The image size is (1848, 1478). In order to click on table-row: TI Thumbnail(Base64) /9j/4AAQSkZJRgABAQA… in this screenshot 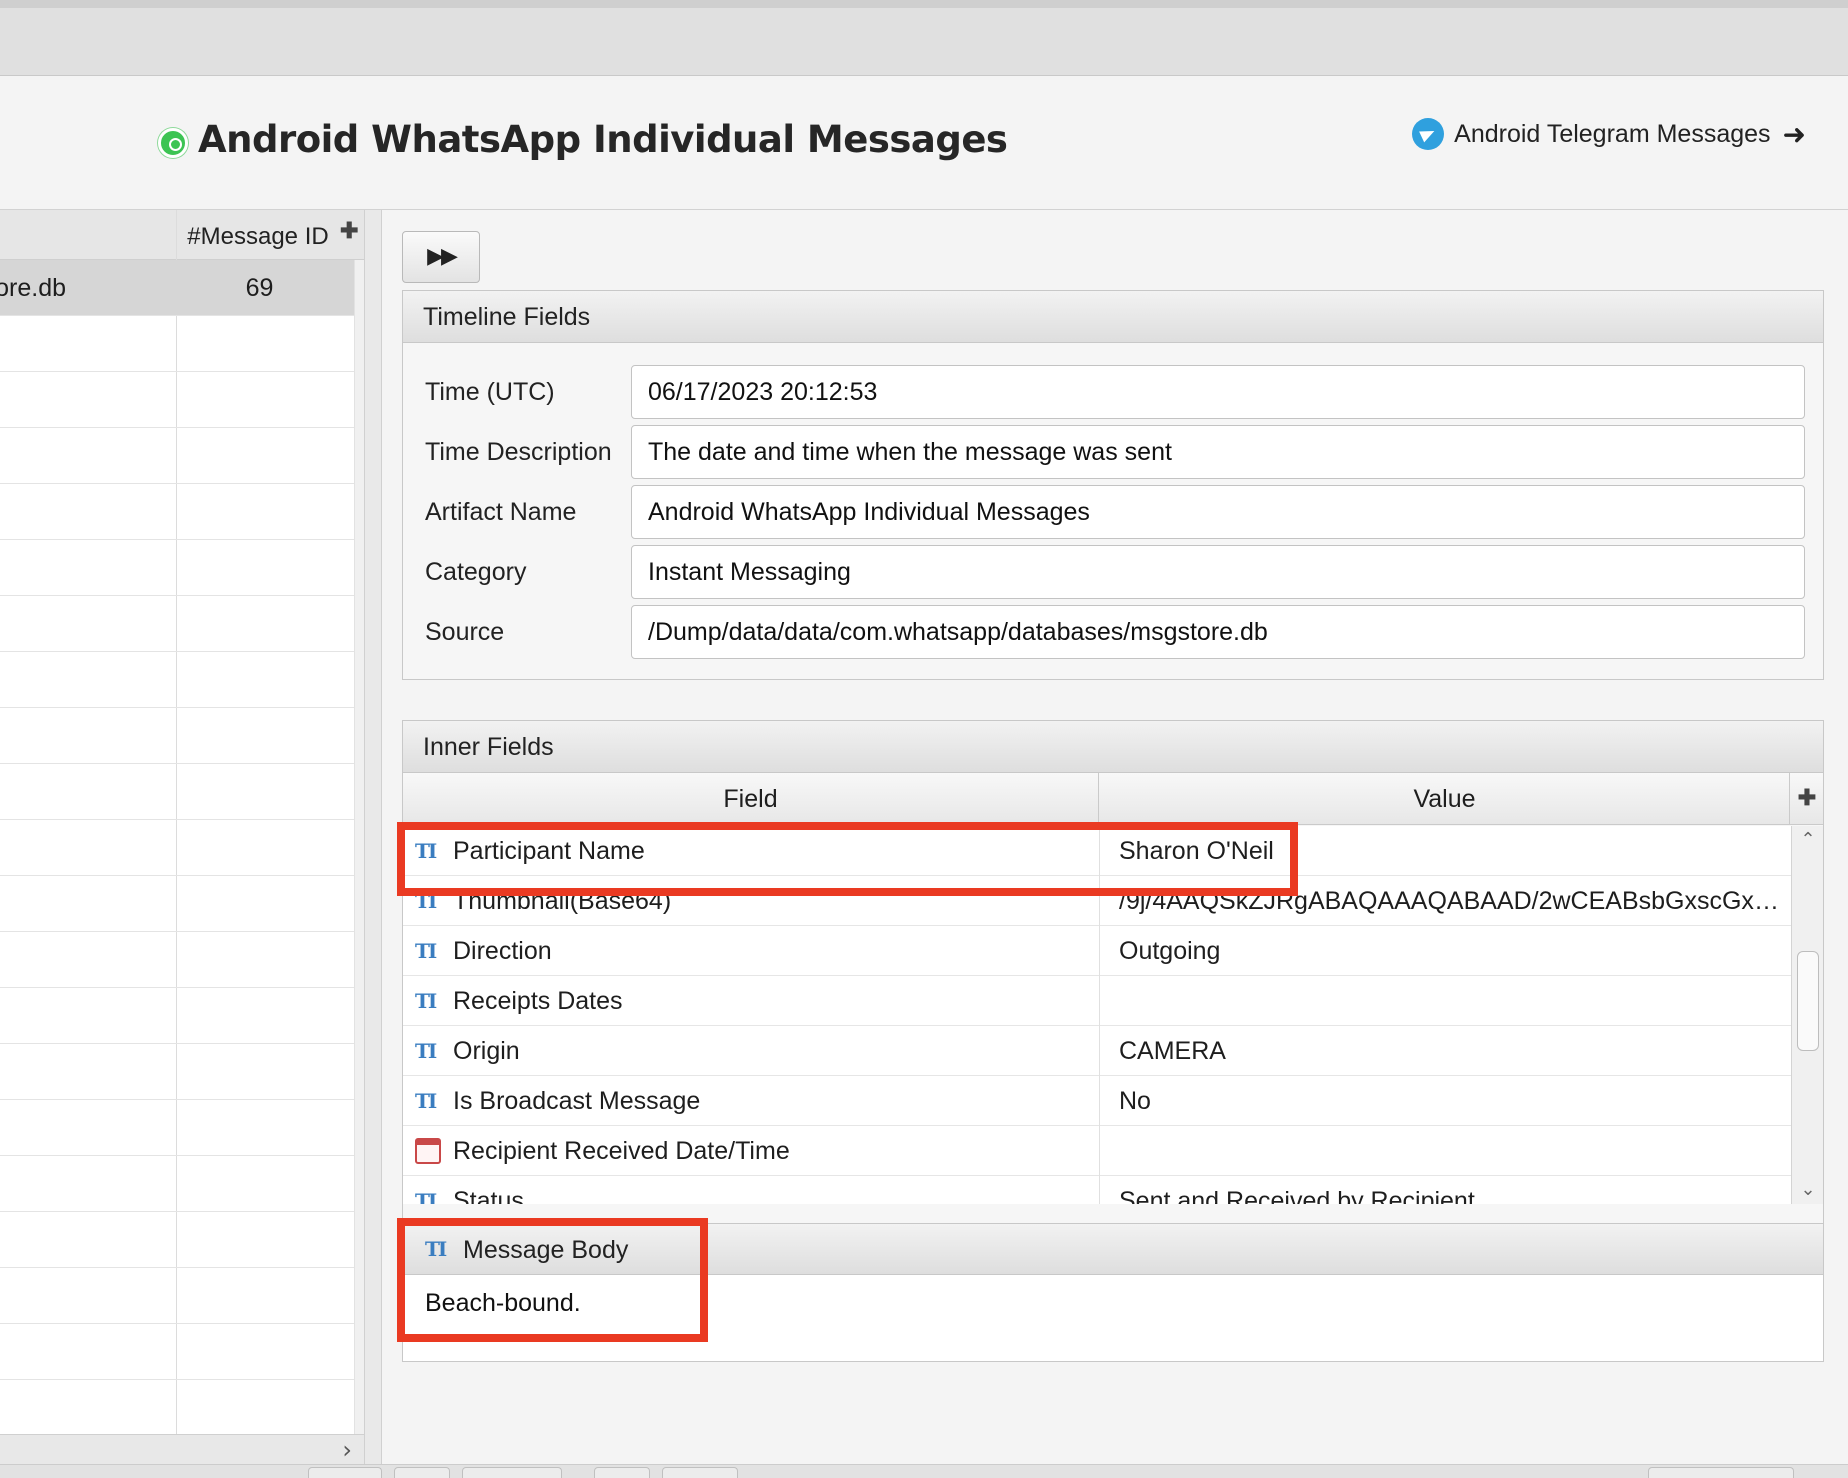, I will do `click(1097, 901)`.